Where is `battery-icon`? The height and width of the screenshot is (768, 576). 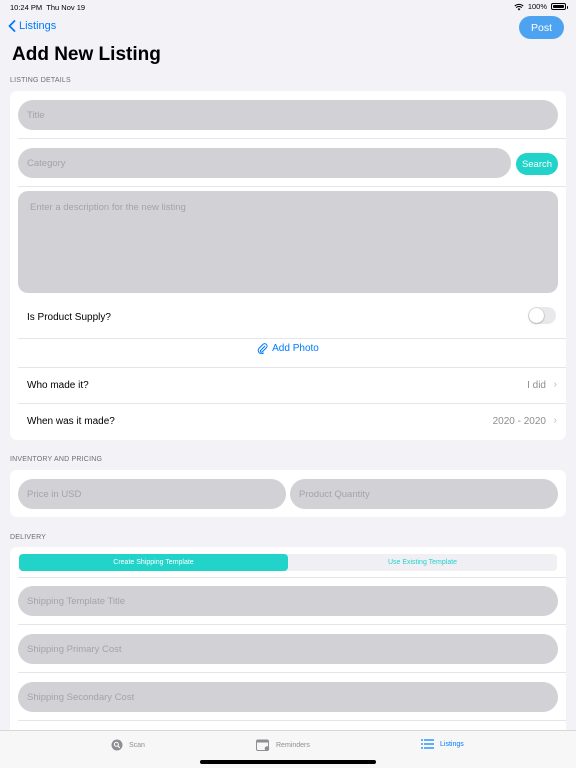
battery-icon is located at coordinates (559, 6).